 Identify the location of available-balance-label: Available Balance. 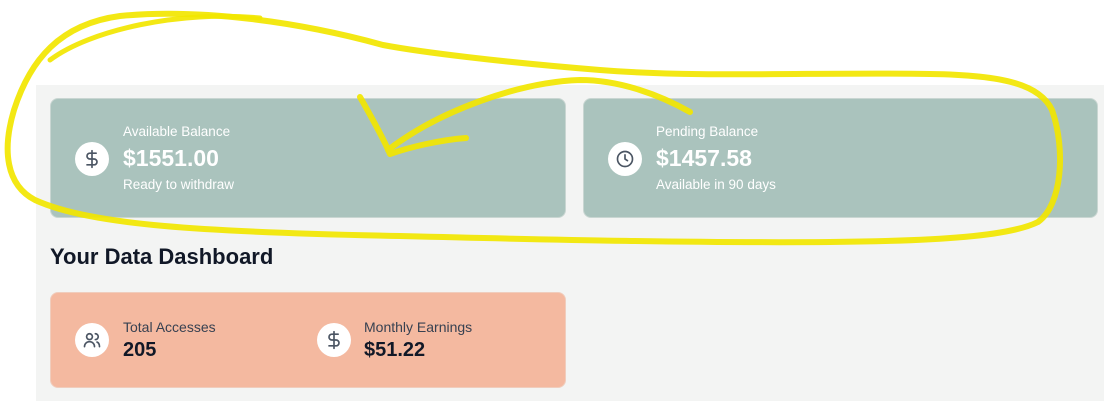
(177, 131).